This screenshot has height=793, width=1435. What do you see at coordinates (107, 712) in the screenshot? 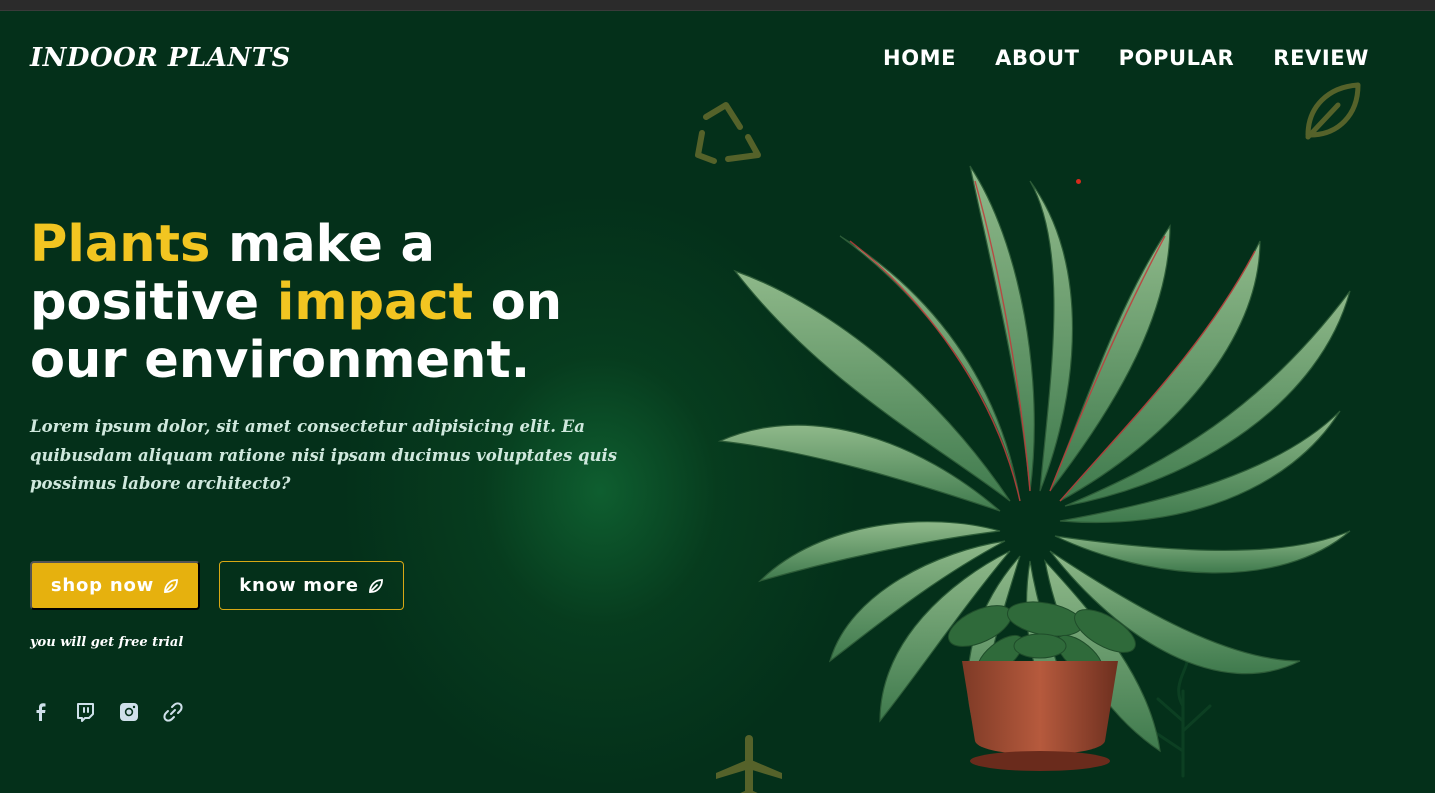
I see `social-links` at bounding box center [107, 712].